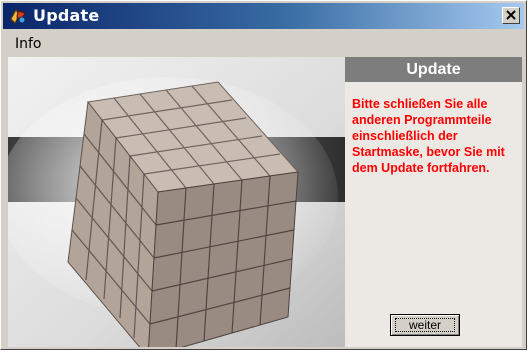 The image size is (529, 352). I want to click on window-title: Update, so click(66, 15).